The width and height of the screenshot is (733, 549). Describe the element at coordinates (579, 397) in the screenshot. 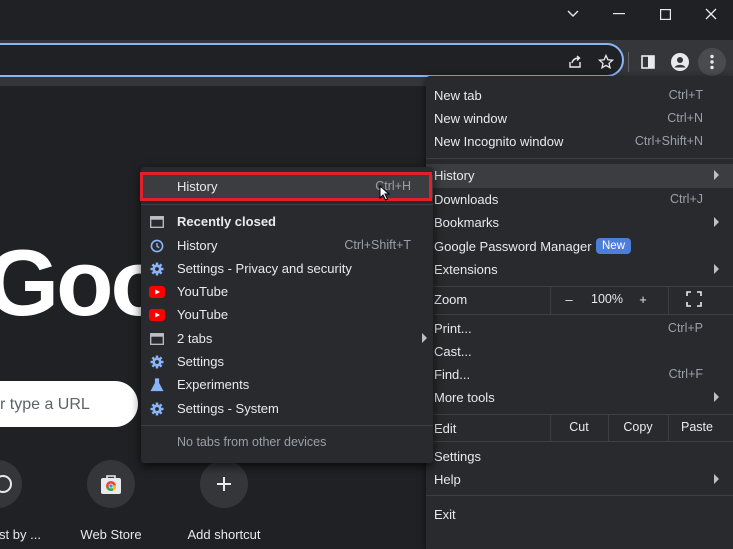

I see `menu-item-more-tools: More tools` at that location.